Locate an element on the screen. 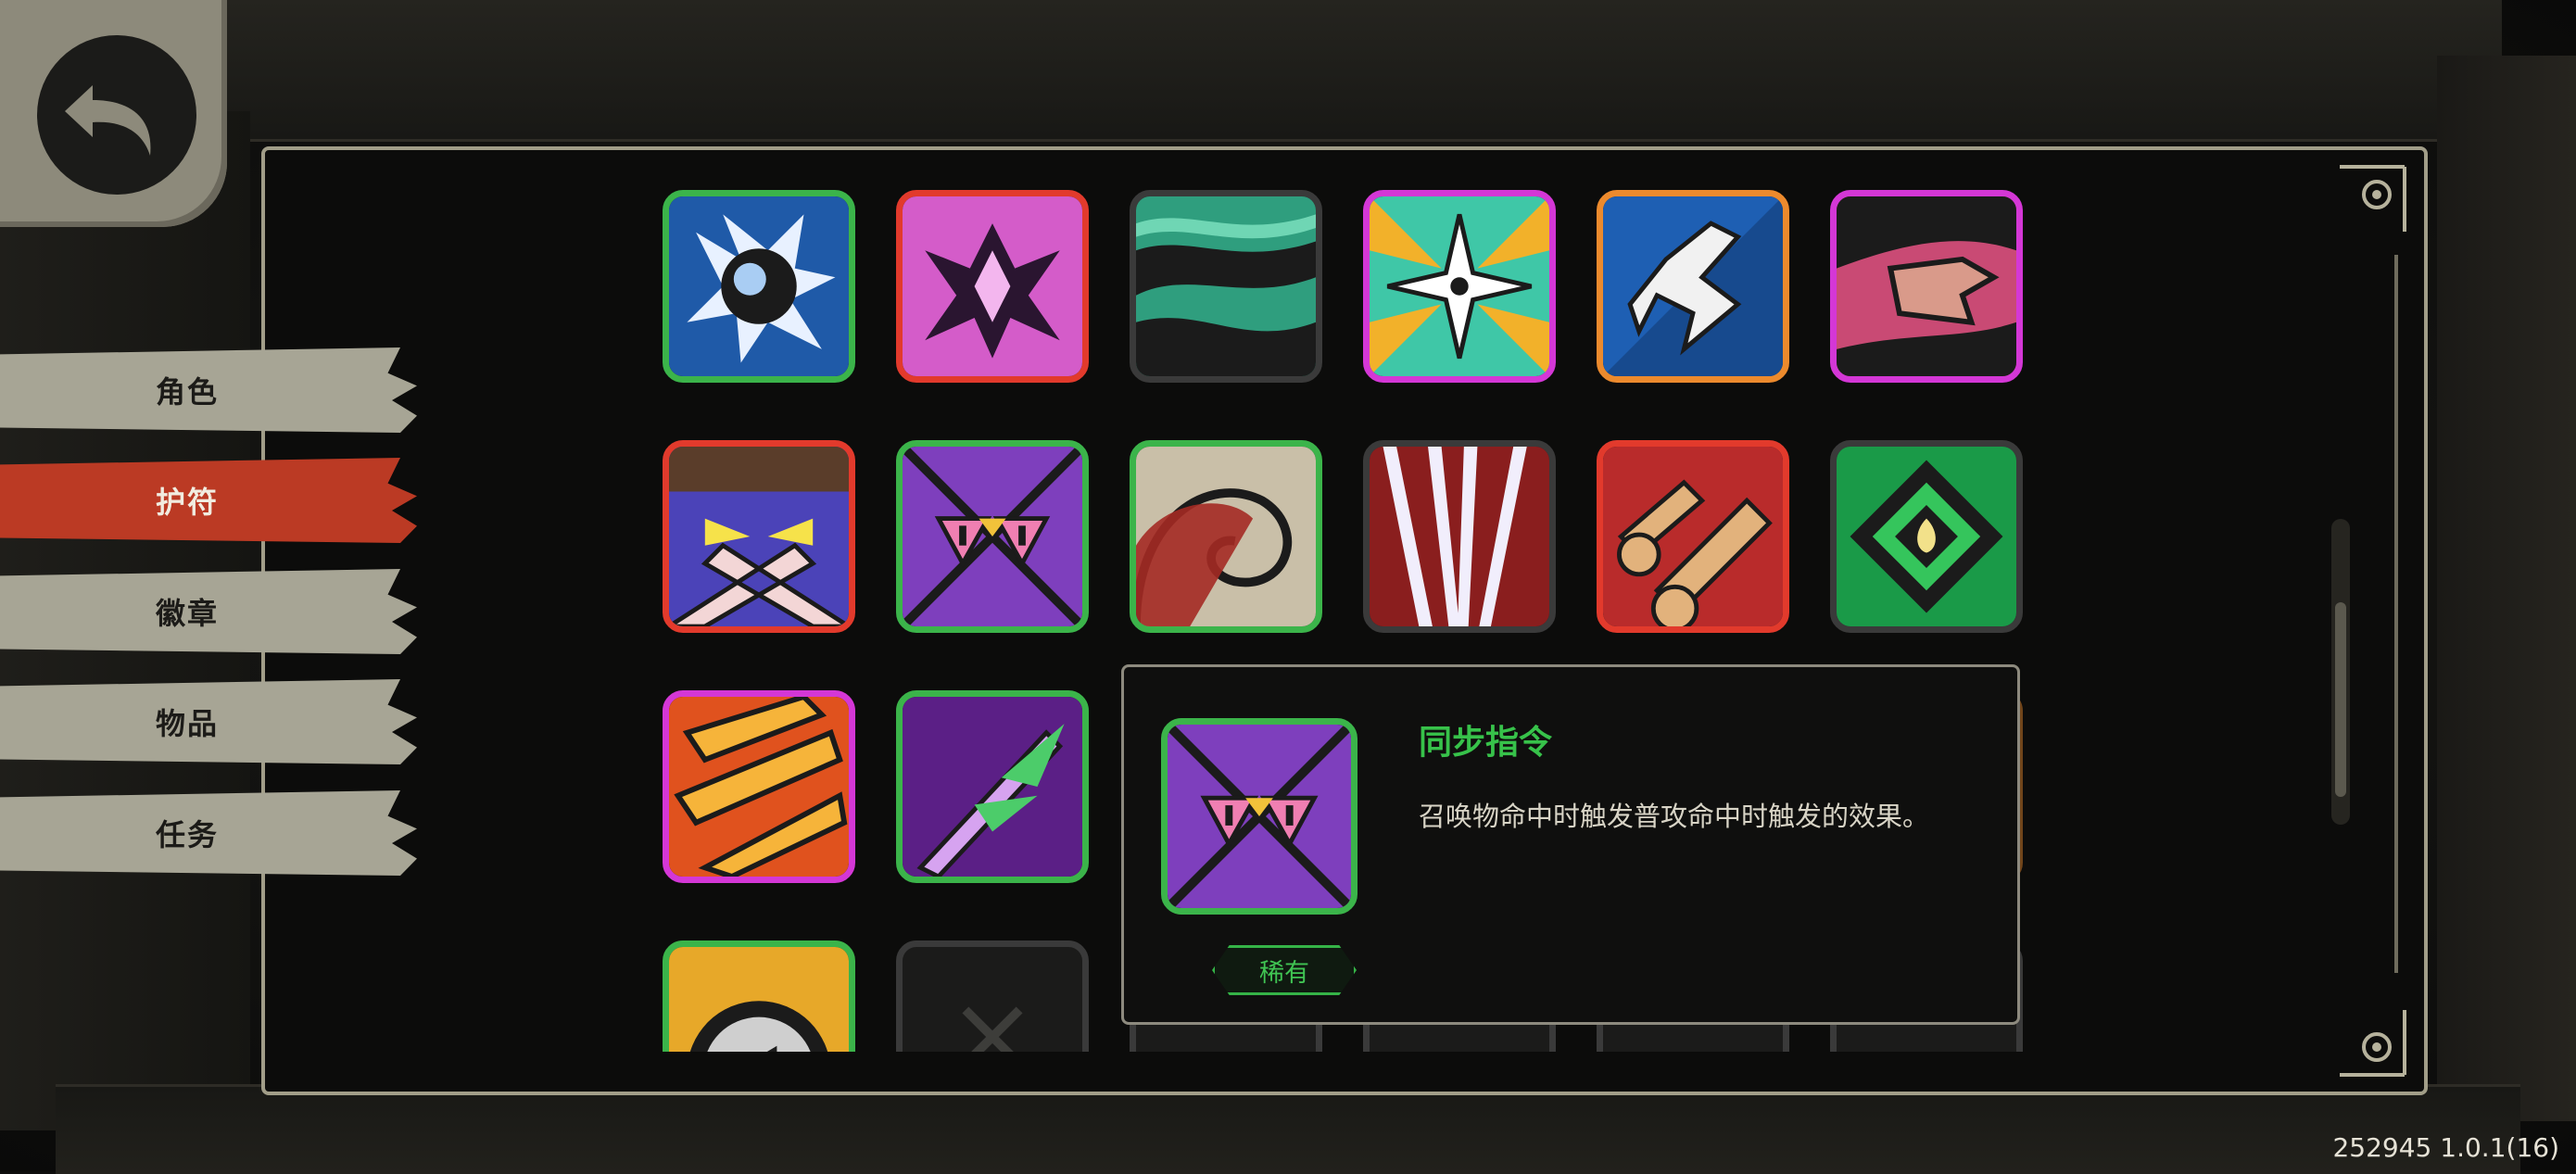 The width and height of the screenshot is (2576, 1174). frame-right is located at coordinates (2506, 588).